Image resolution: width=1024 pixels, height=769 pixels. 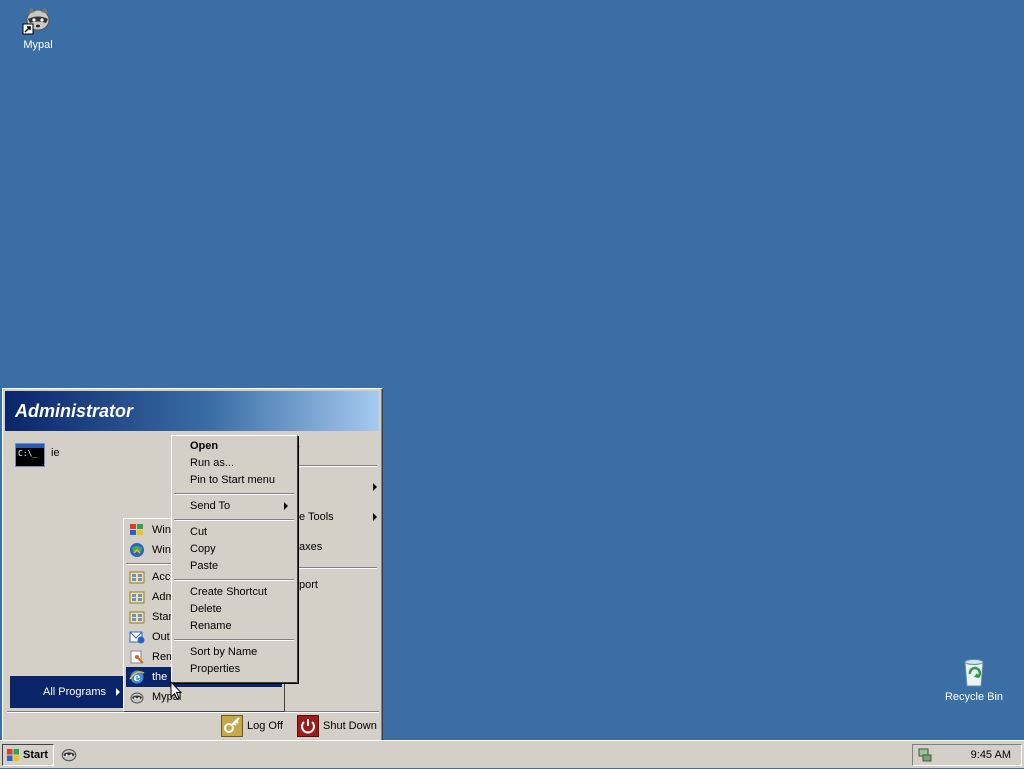 I want to click on internet-explorer-icon: e, so click(x=137, y=677).